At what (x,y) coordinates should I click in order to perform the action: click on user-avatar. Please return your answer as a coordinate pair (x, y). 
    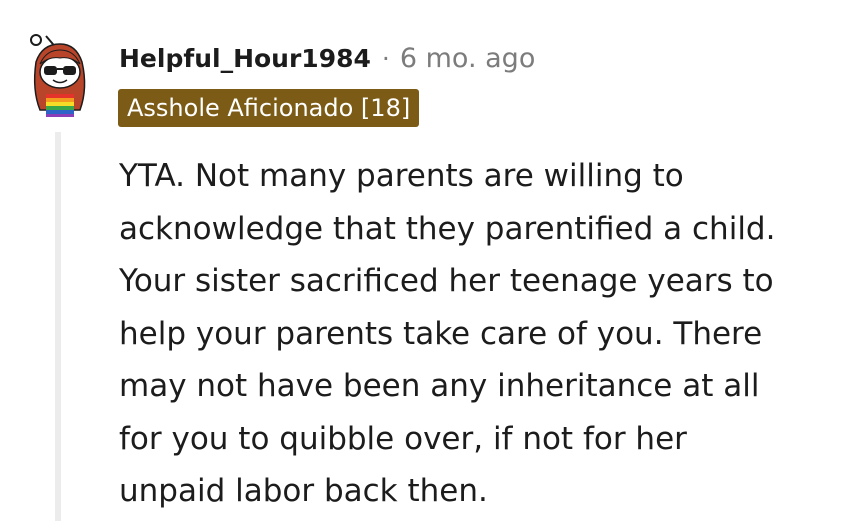
    Looking at the image, I should click on (60, 73).